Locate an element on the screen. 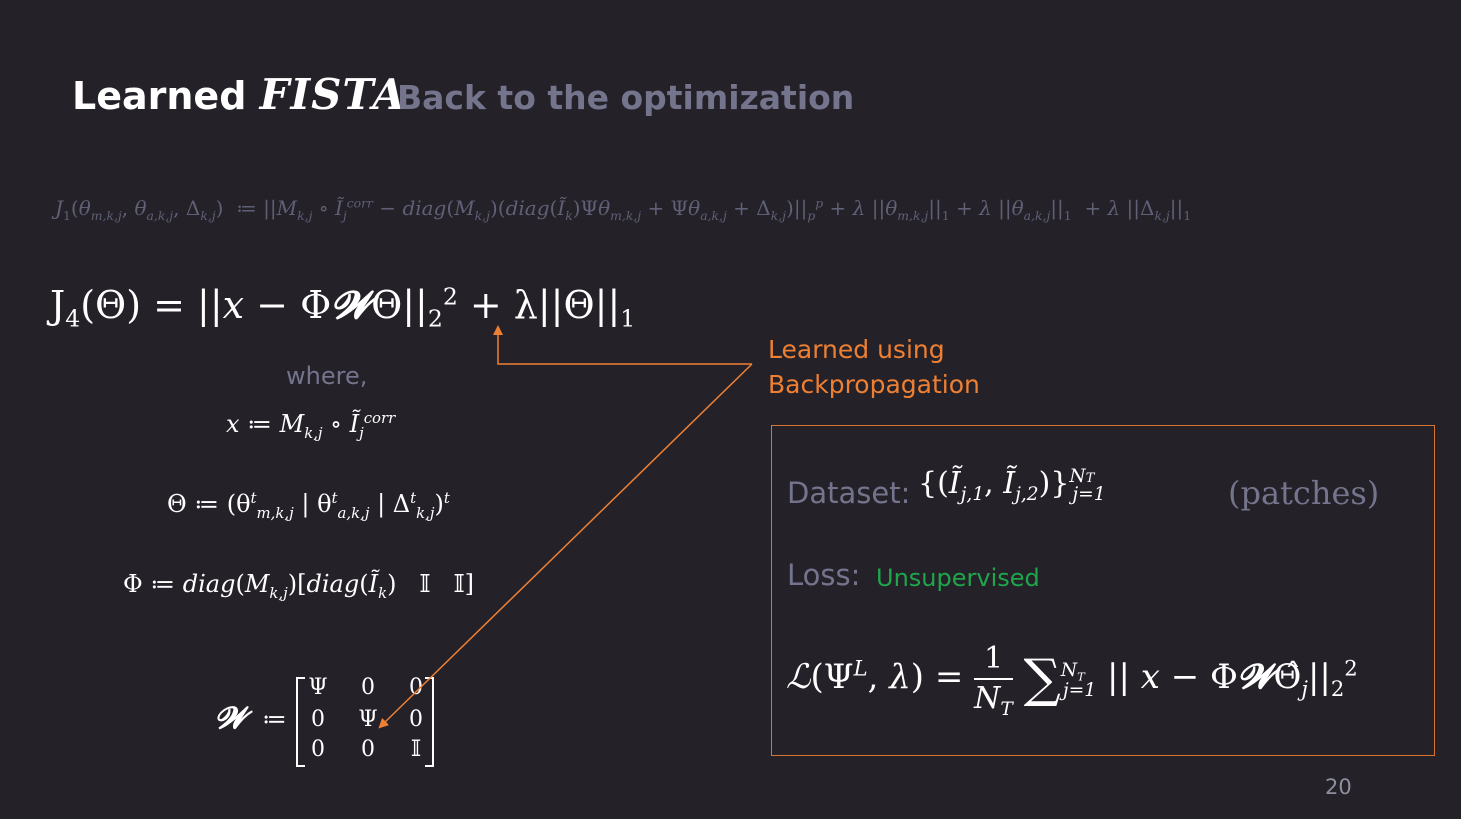 Image resolution: width=1461 pixels, height=819 pixels. loss-equation: ℒ(ΨL, λ) = 1 NT ∑NTj=1 || x − Φ𝓦Θ̂j||22 is located at coordinates (1072, 680).